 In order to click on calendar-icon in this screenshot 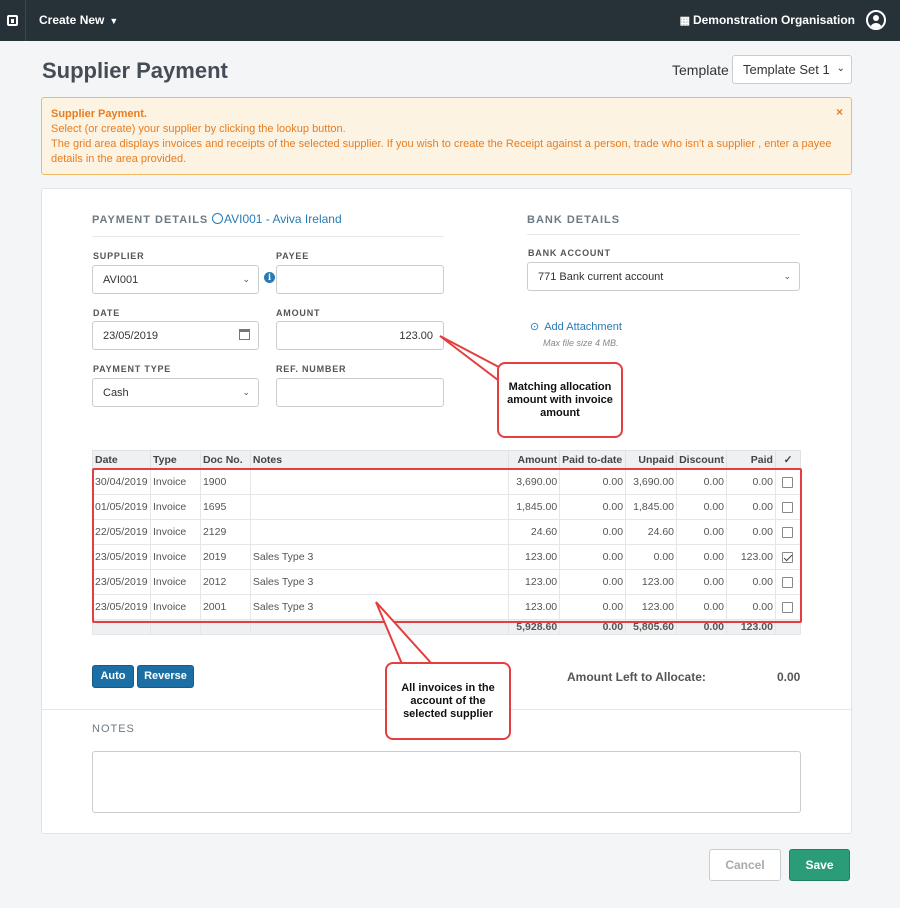, I will do `click(244, 334)`.